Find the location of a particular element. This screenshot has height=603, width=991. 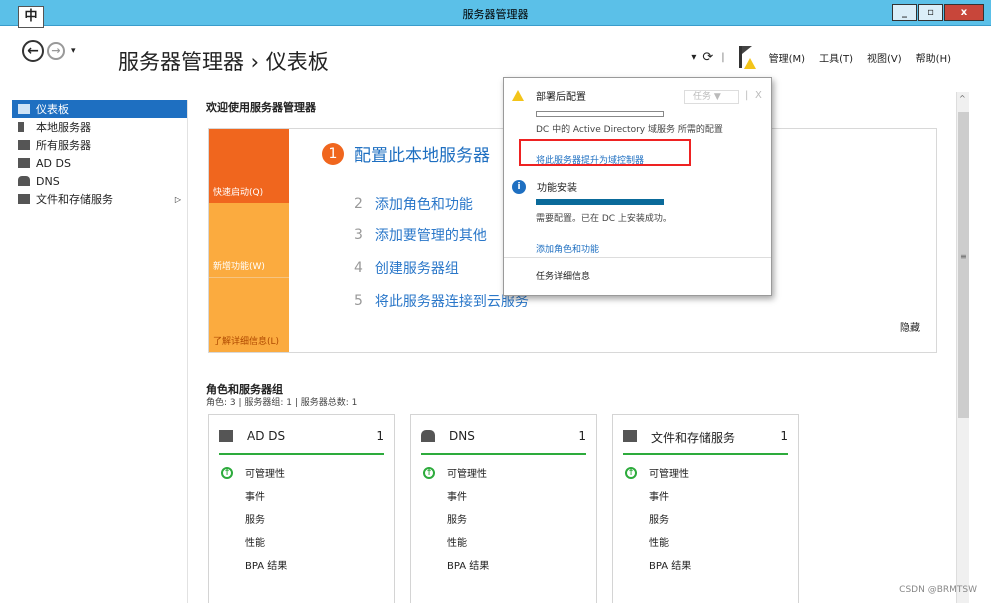

row-label: 事件 is located at coordinates (457, 497).